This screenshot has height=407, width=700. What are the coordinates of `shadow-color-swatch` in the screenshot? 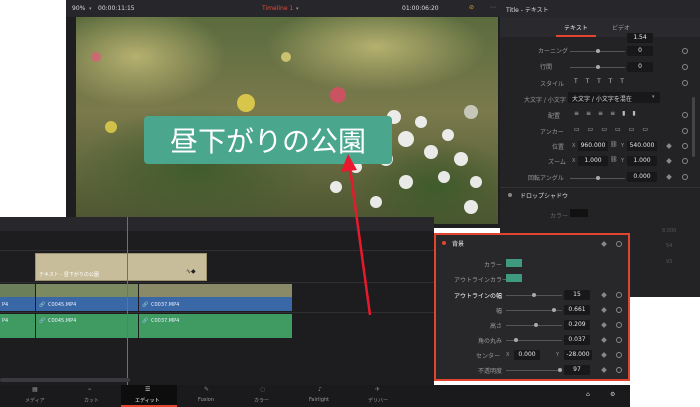 It's located at (579, 213).